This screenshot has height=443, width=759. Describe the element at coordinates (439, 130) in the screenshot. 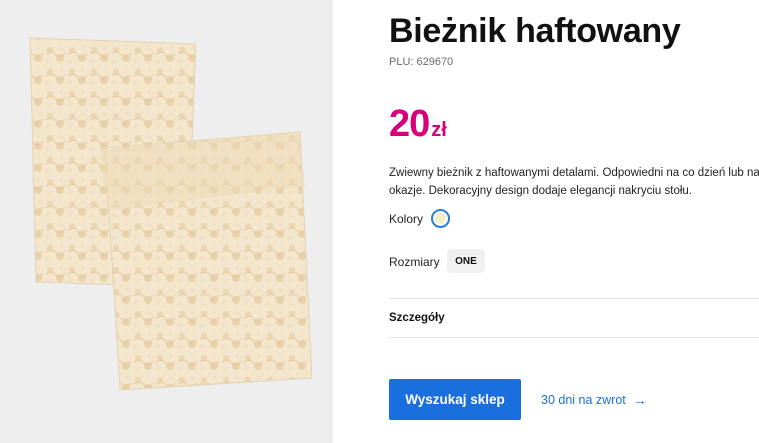

I see `price-currency: zł` at that location.